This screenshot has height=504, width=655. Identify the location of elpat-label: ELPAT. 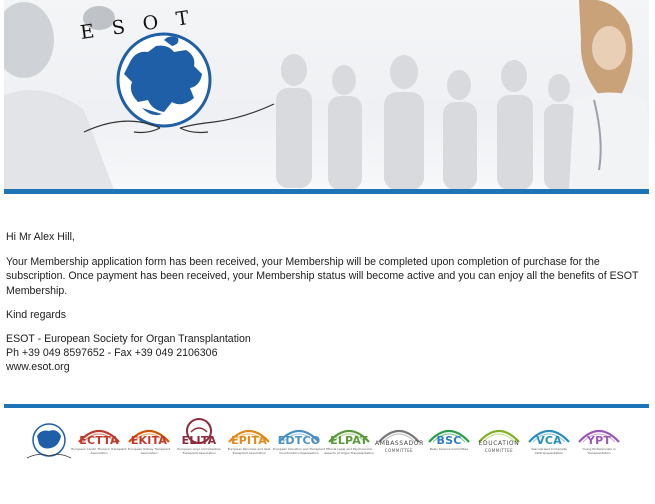
(349, 440).